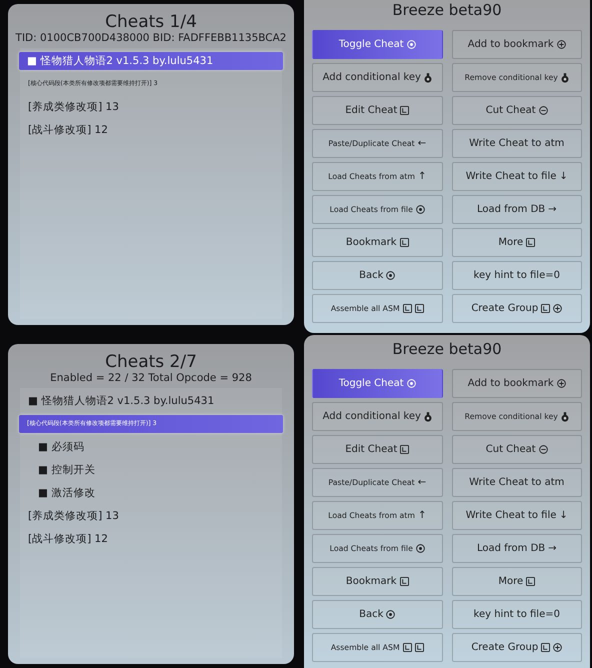 The width and height of the screenshot is (592, 668). I want to click on panel-subtitle: Enabled = 22 / 32 Total Opcode = 928, so click(151, 378).